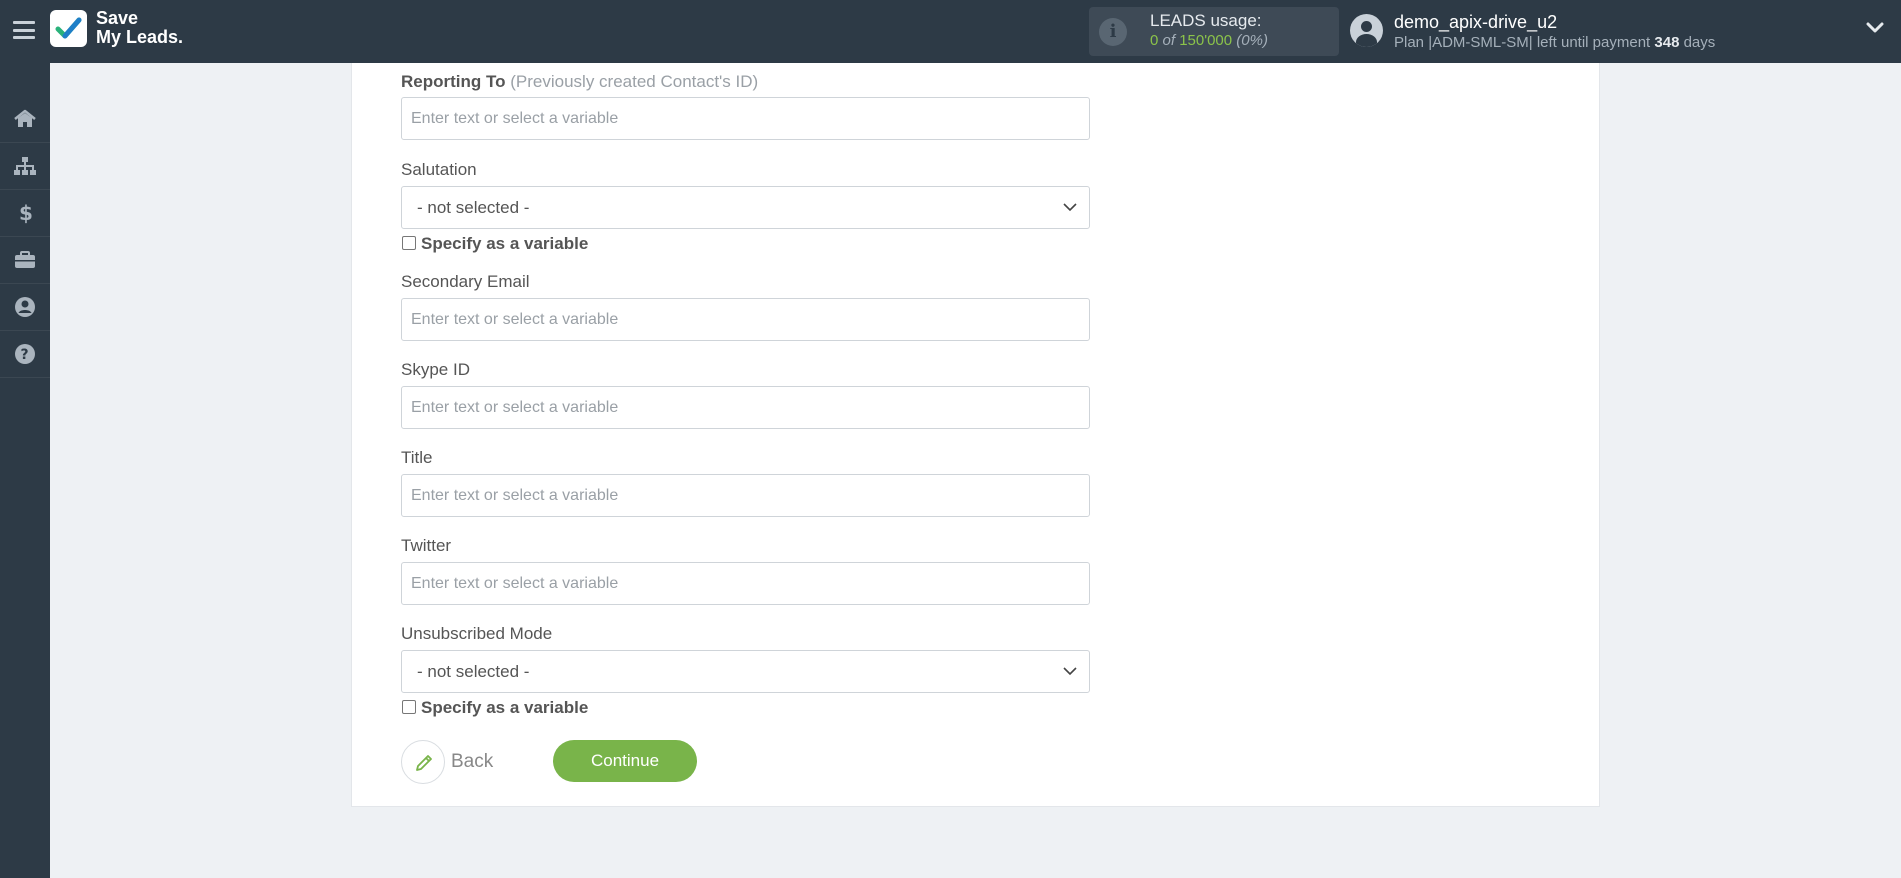  I want to click on salutation-variable-checkbox: Specify as a variable, so click(495, 244).